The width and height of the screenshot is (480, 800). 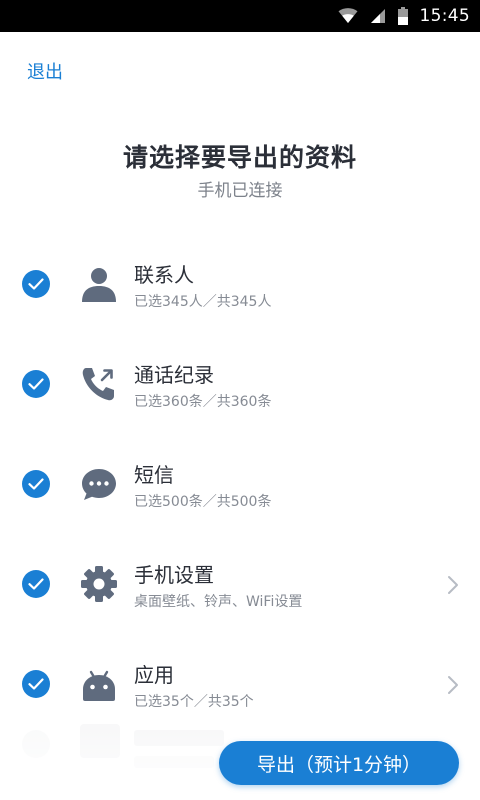 I want to click on export-button: 导出（预计1分钟）, so click(x=339, y=763).